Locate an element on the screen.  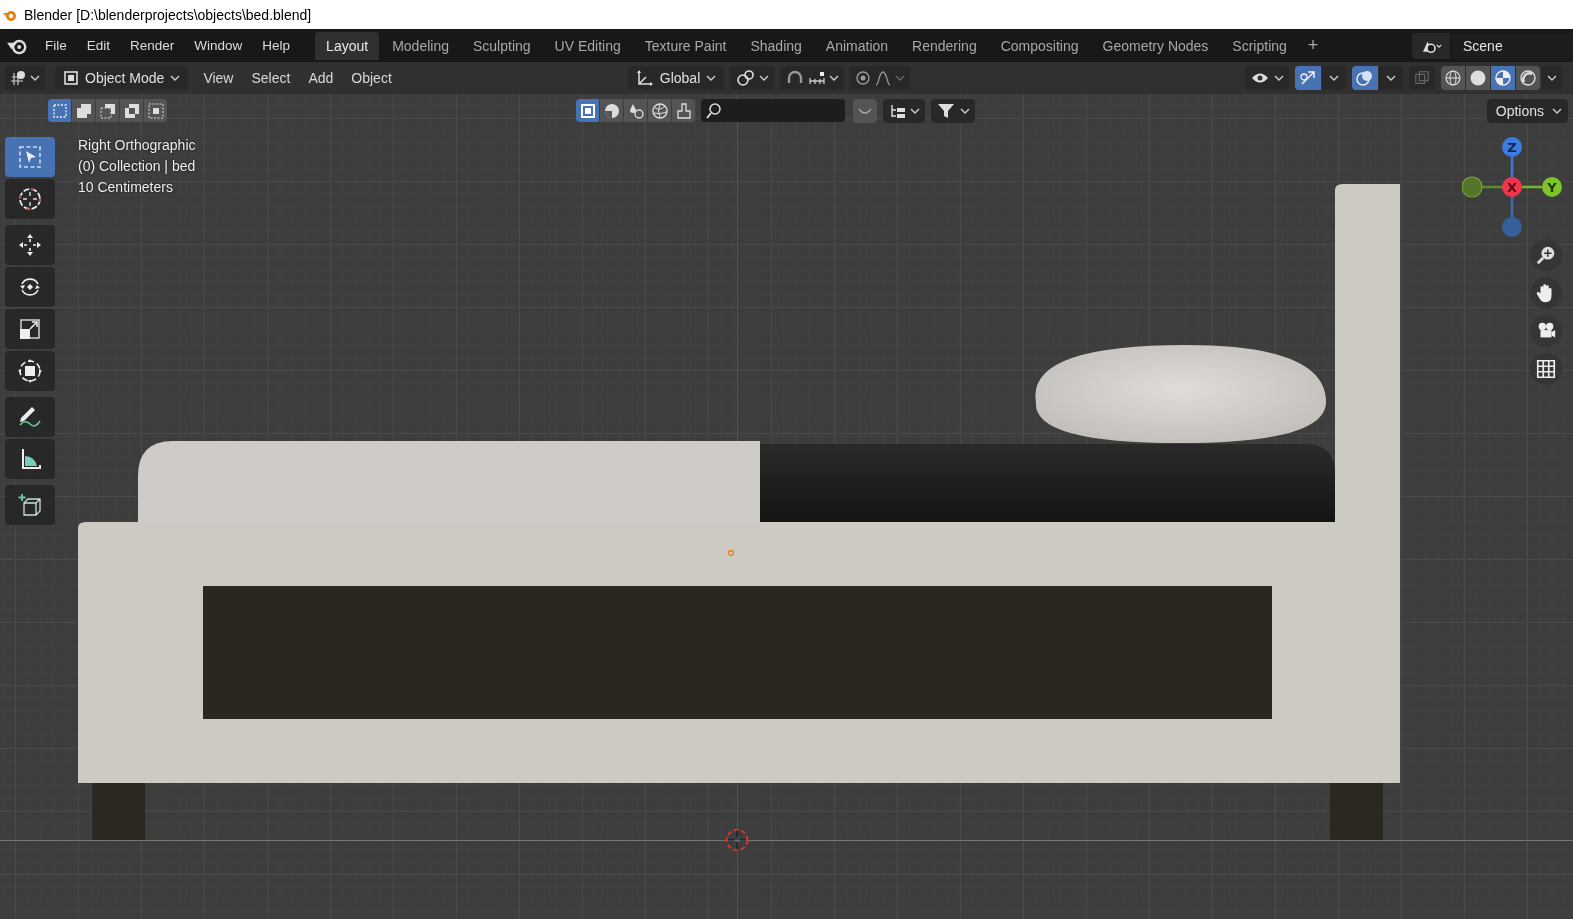
object-icon is located at coordinates (71, 78).